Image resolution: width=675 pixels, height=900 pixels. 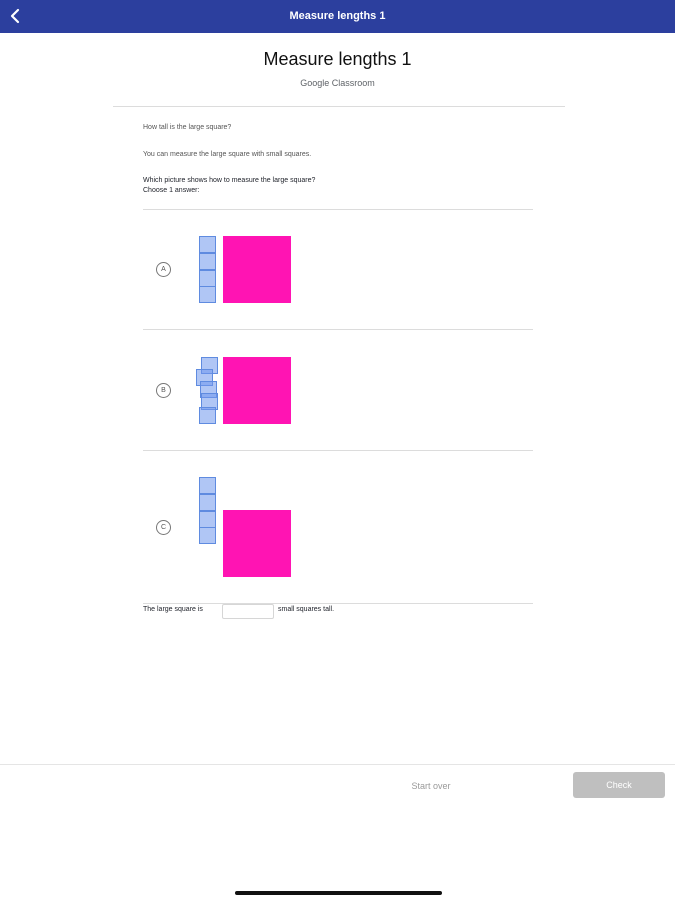 I want to click on footer-divider, so click(x=337, y=764).